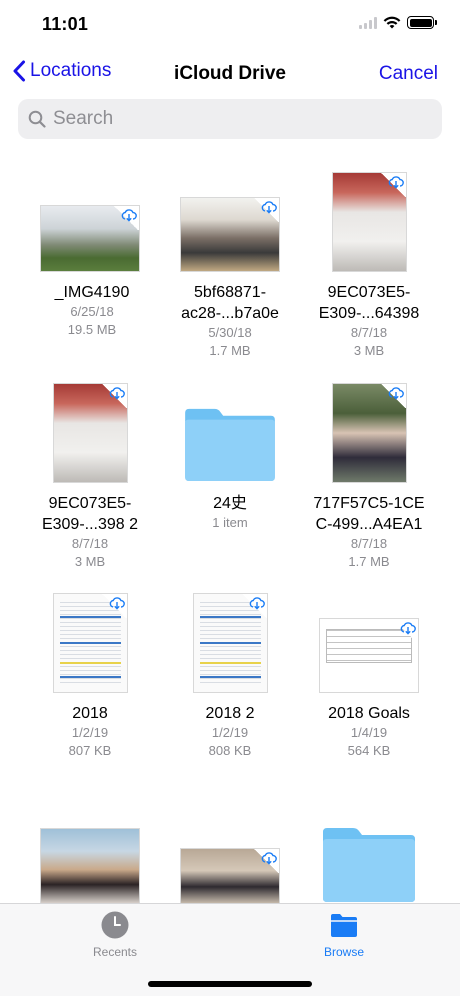  Describe the element at coordinates (92, 292) in the screenshot. I see `item-name: _IMG4190` at that location.